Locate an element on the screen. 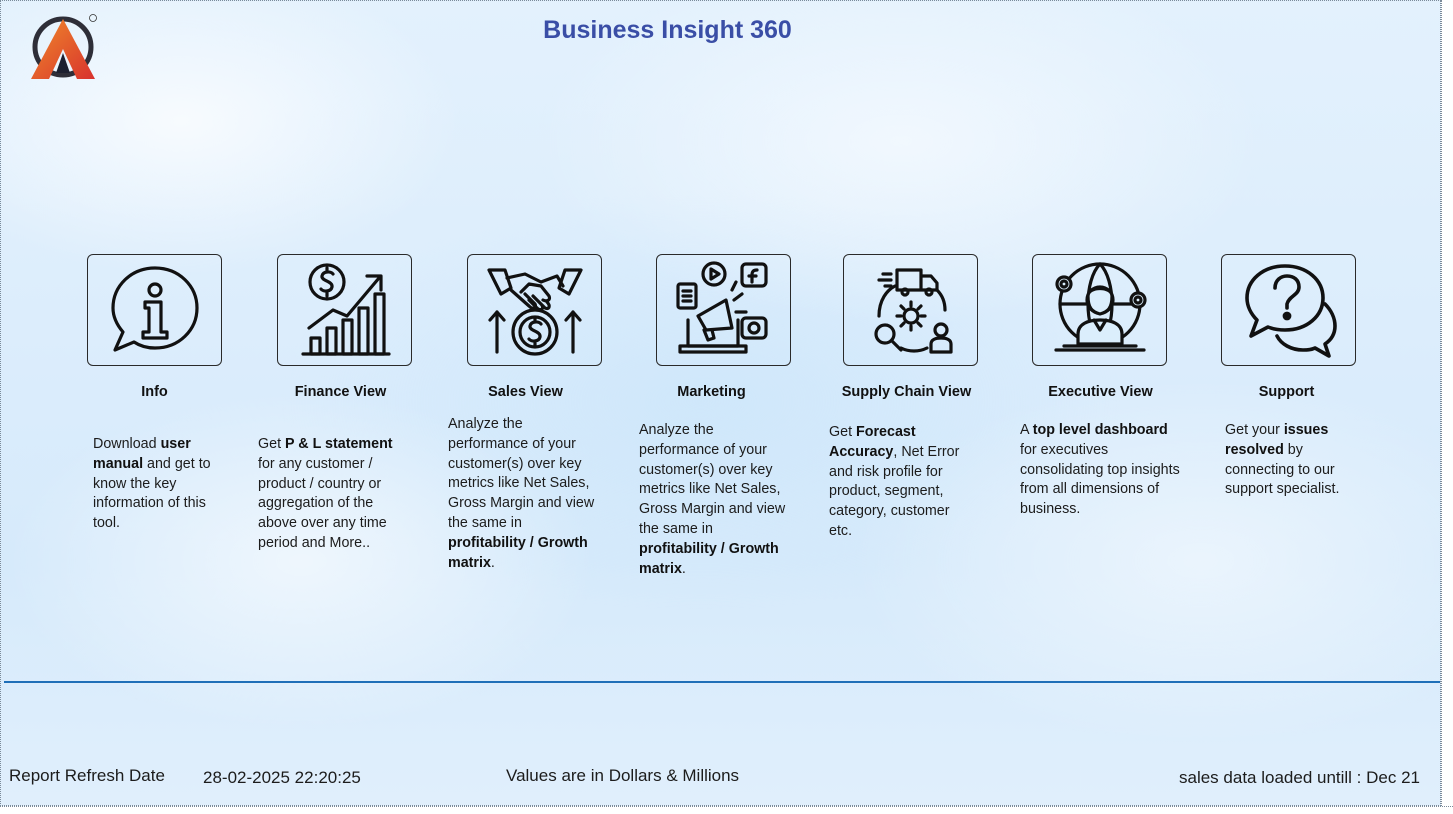  info-card-title: Info is located at coordinates (154, 392).